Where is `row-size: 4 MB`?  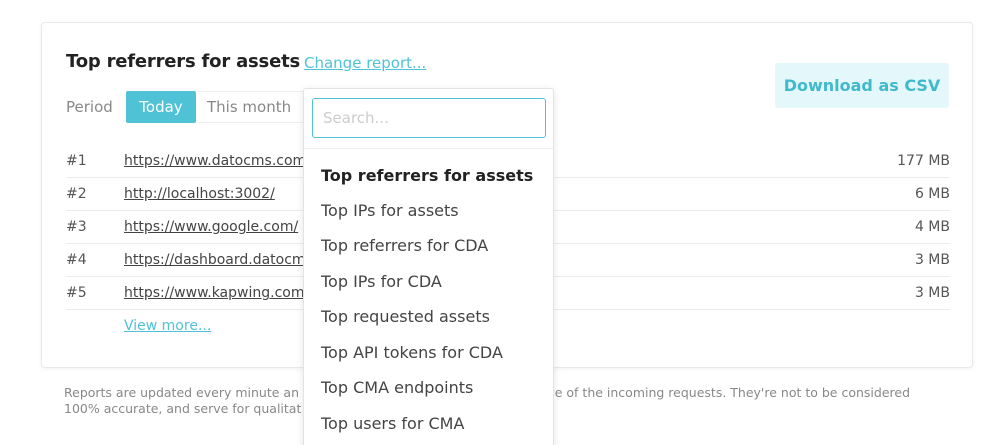
row-size: 4 MB is located at coordinates (932, 227).